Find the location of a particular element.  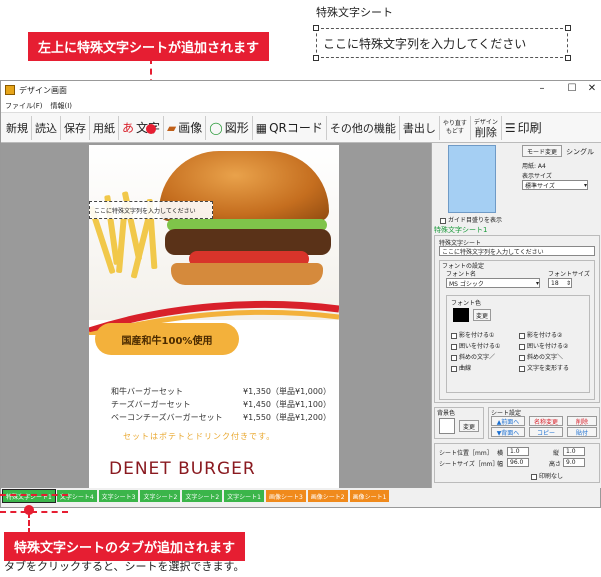

font-color-change-button: 変更 is located at coordinates (482, 315).